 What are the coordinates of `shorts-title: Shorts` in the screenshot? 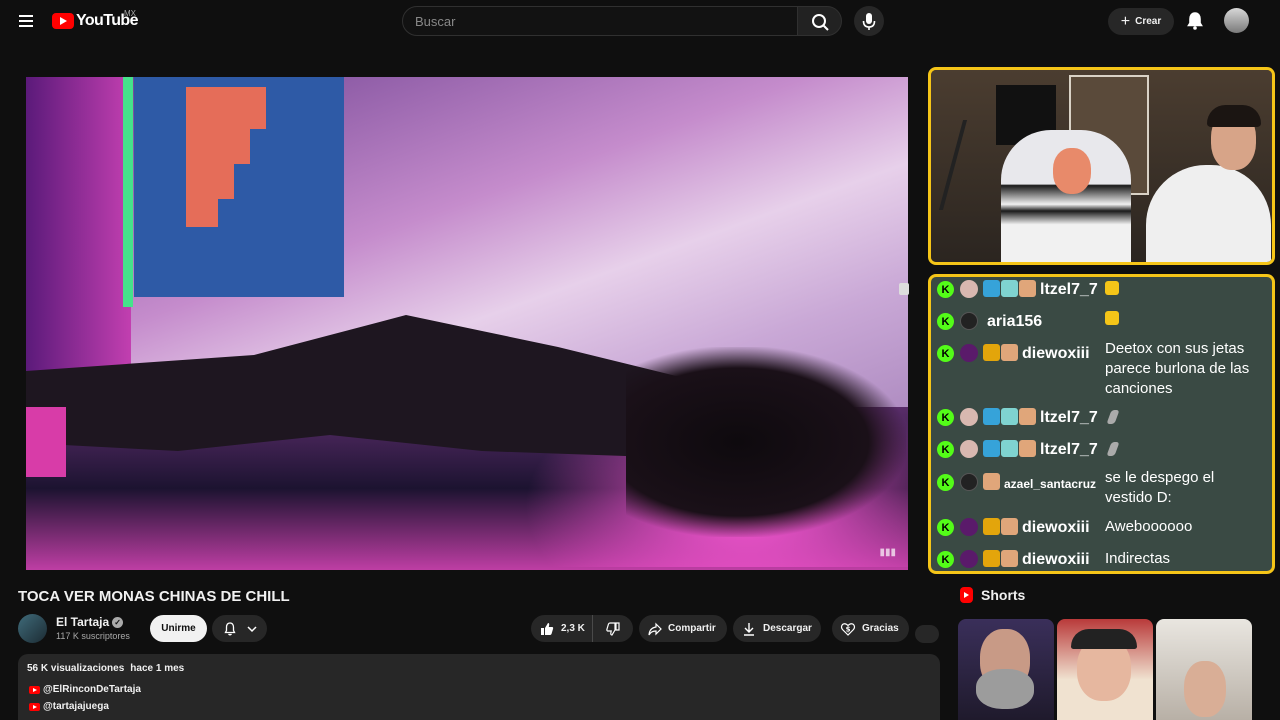 It's located at (1003, 595).